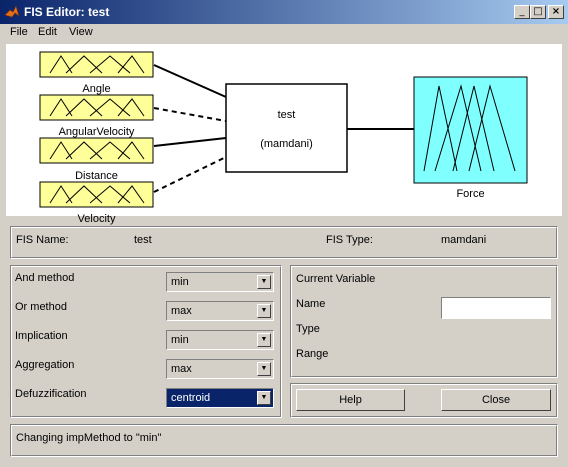 The width and height of the screenshot is (568, 467). What do you see at coordinates (42, 240) in the screenshot?
I see `fis-name-label: FIS Name:` at bounding box center [42, 240].